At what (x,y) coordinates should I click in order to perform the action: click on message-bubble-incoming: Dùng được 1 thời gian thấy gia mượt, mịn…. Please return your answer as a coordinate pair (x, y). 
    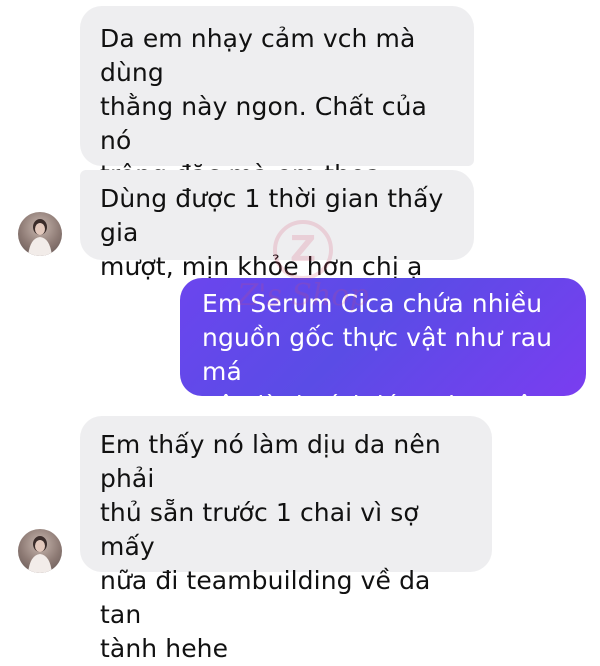
    Looking at the image, I should click on (277, 225).